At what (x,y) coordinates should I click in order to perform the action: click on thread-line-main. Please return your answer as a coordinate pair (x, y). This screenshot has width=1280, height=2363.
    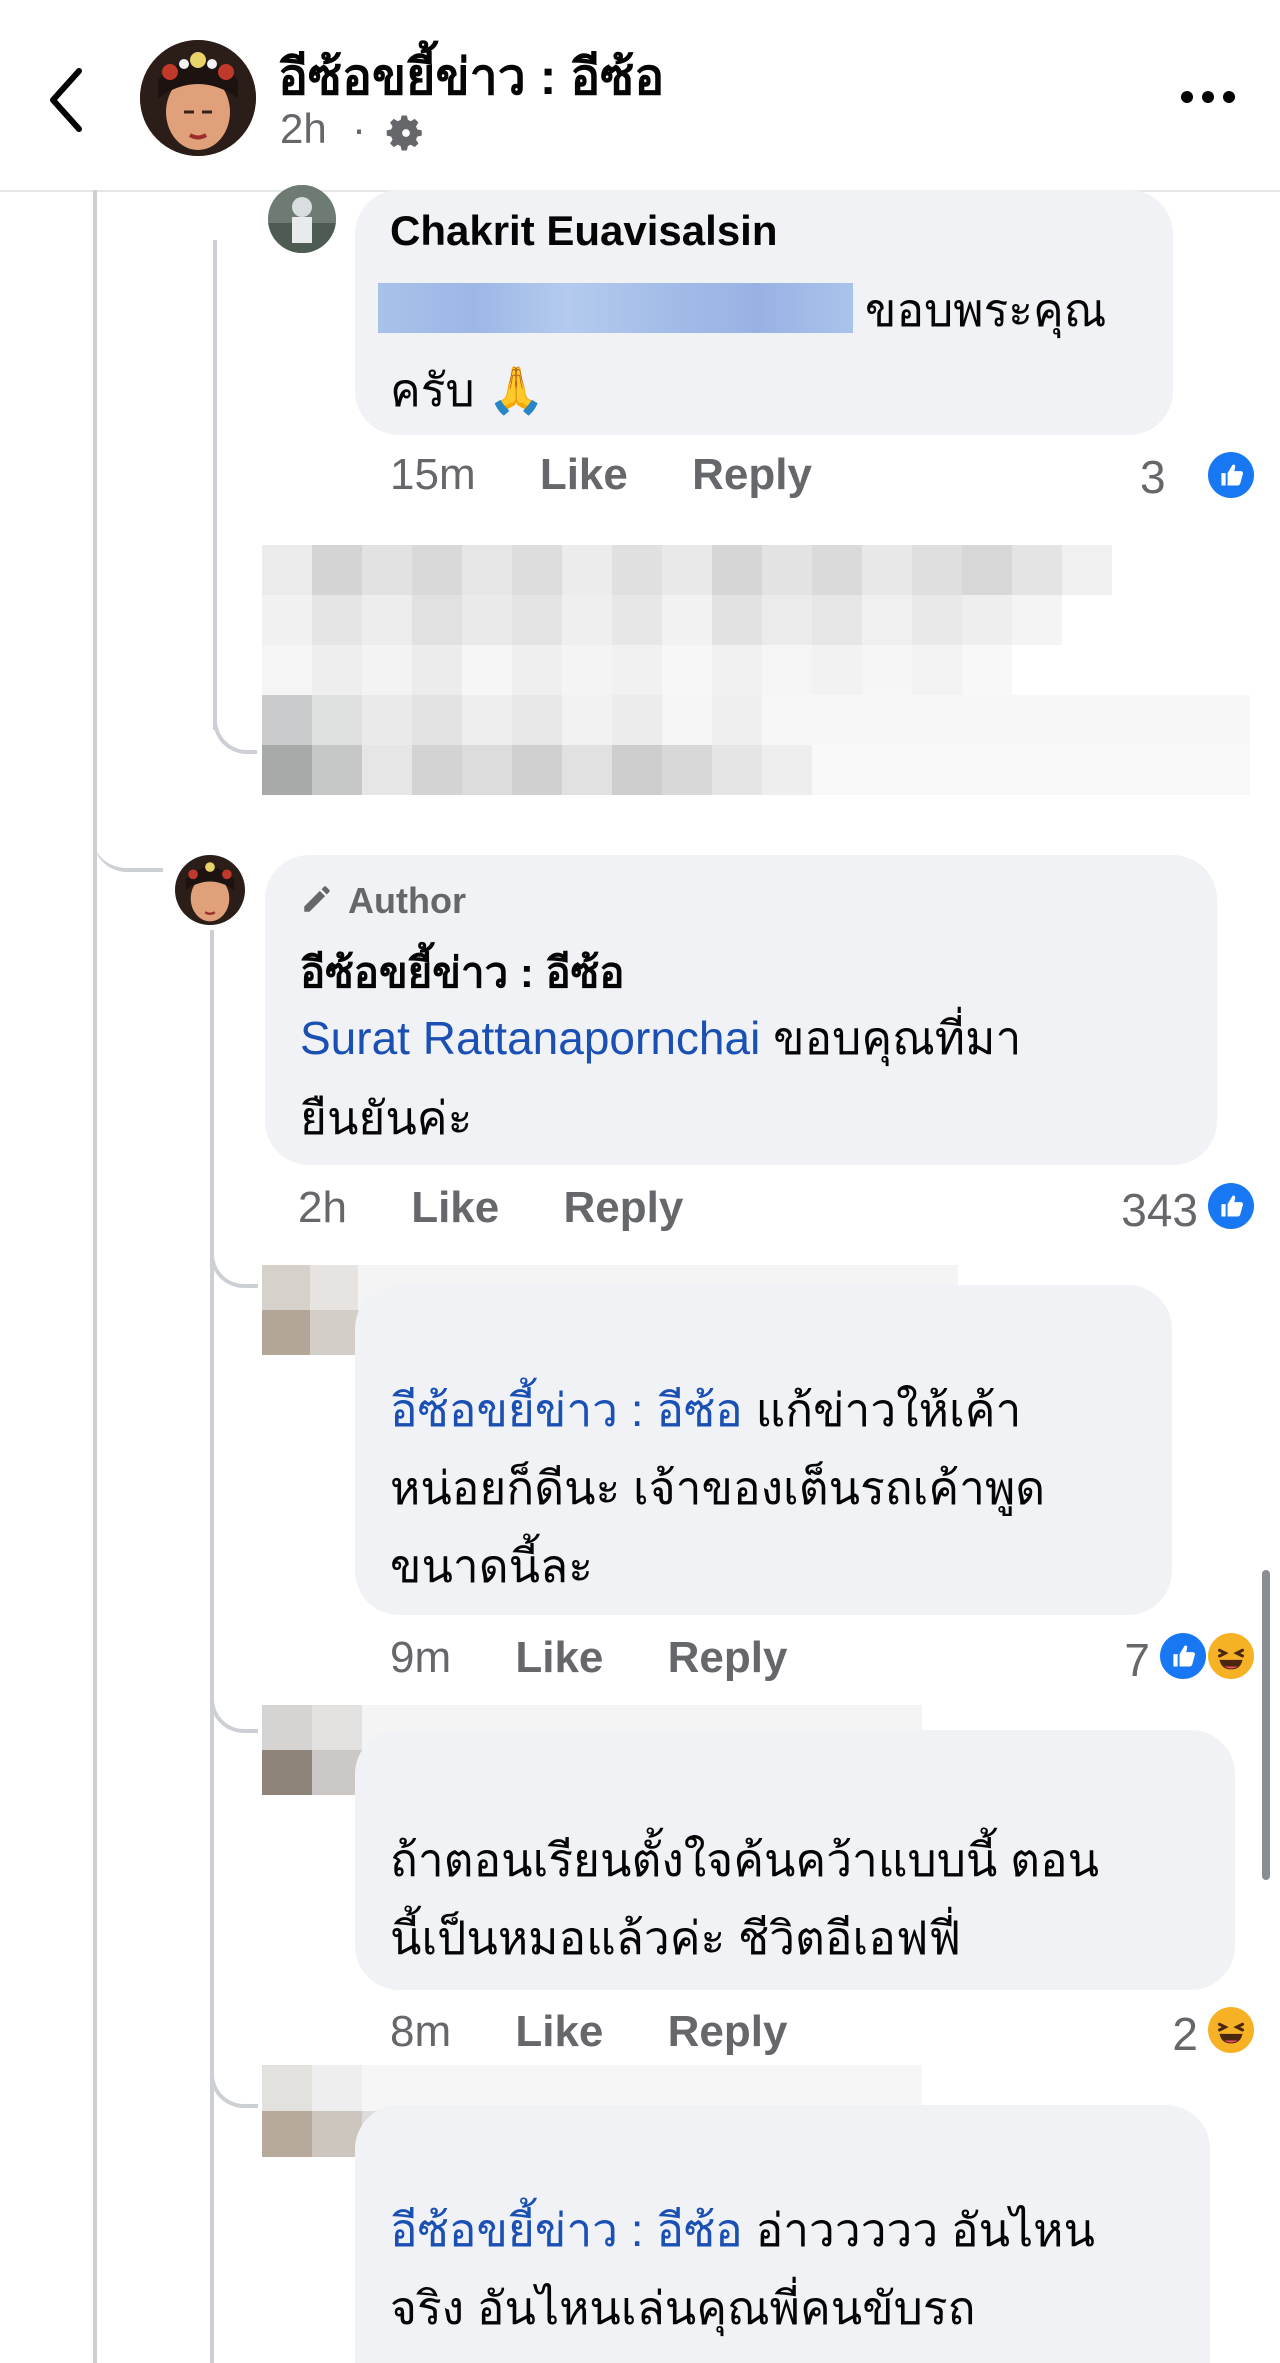
    Looking at the image, I should click on (95, 1276).